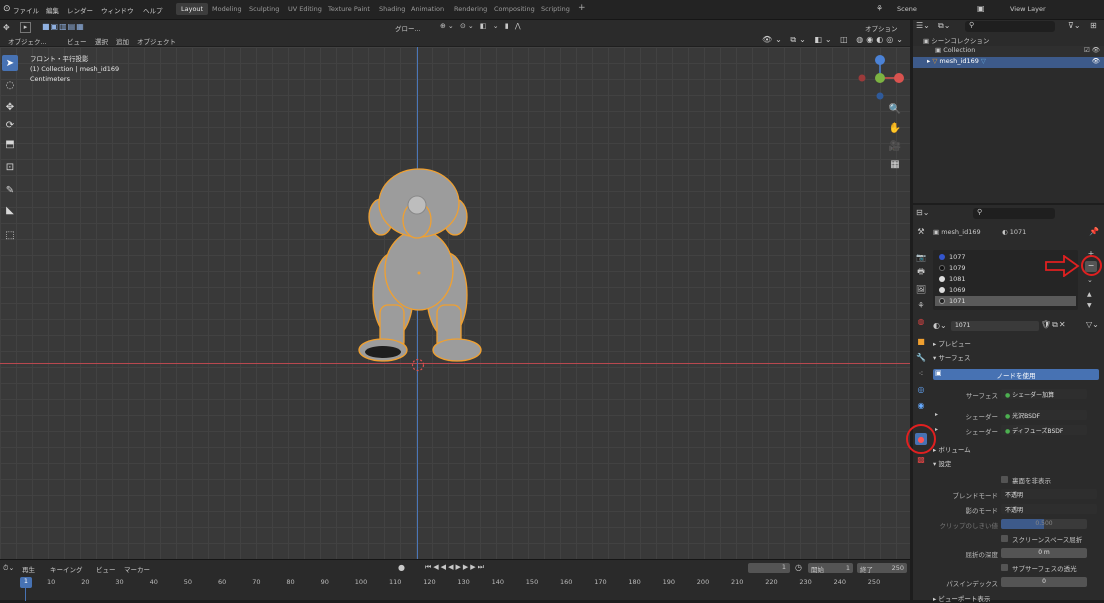  I want to click on options-dropdown: オプション, so click(881, 28).